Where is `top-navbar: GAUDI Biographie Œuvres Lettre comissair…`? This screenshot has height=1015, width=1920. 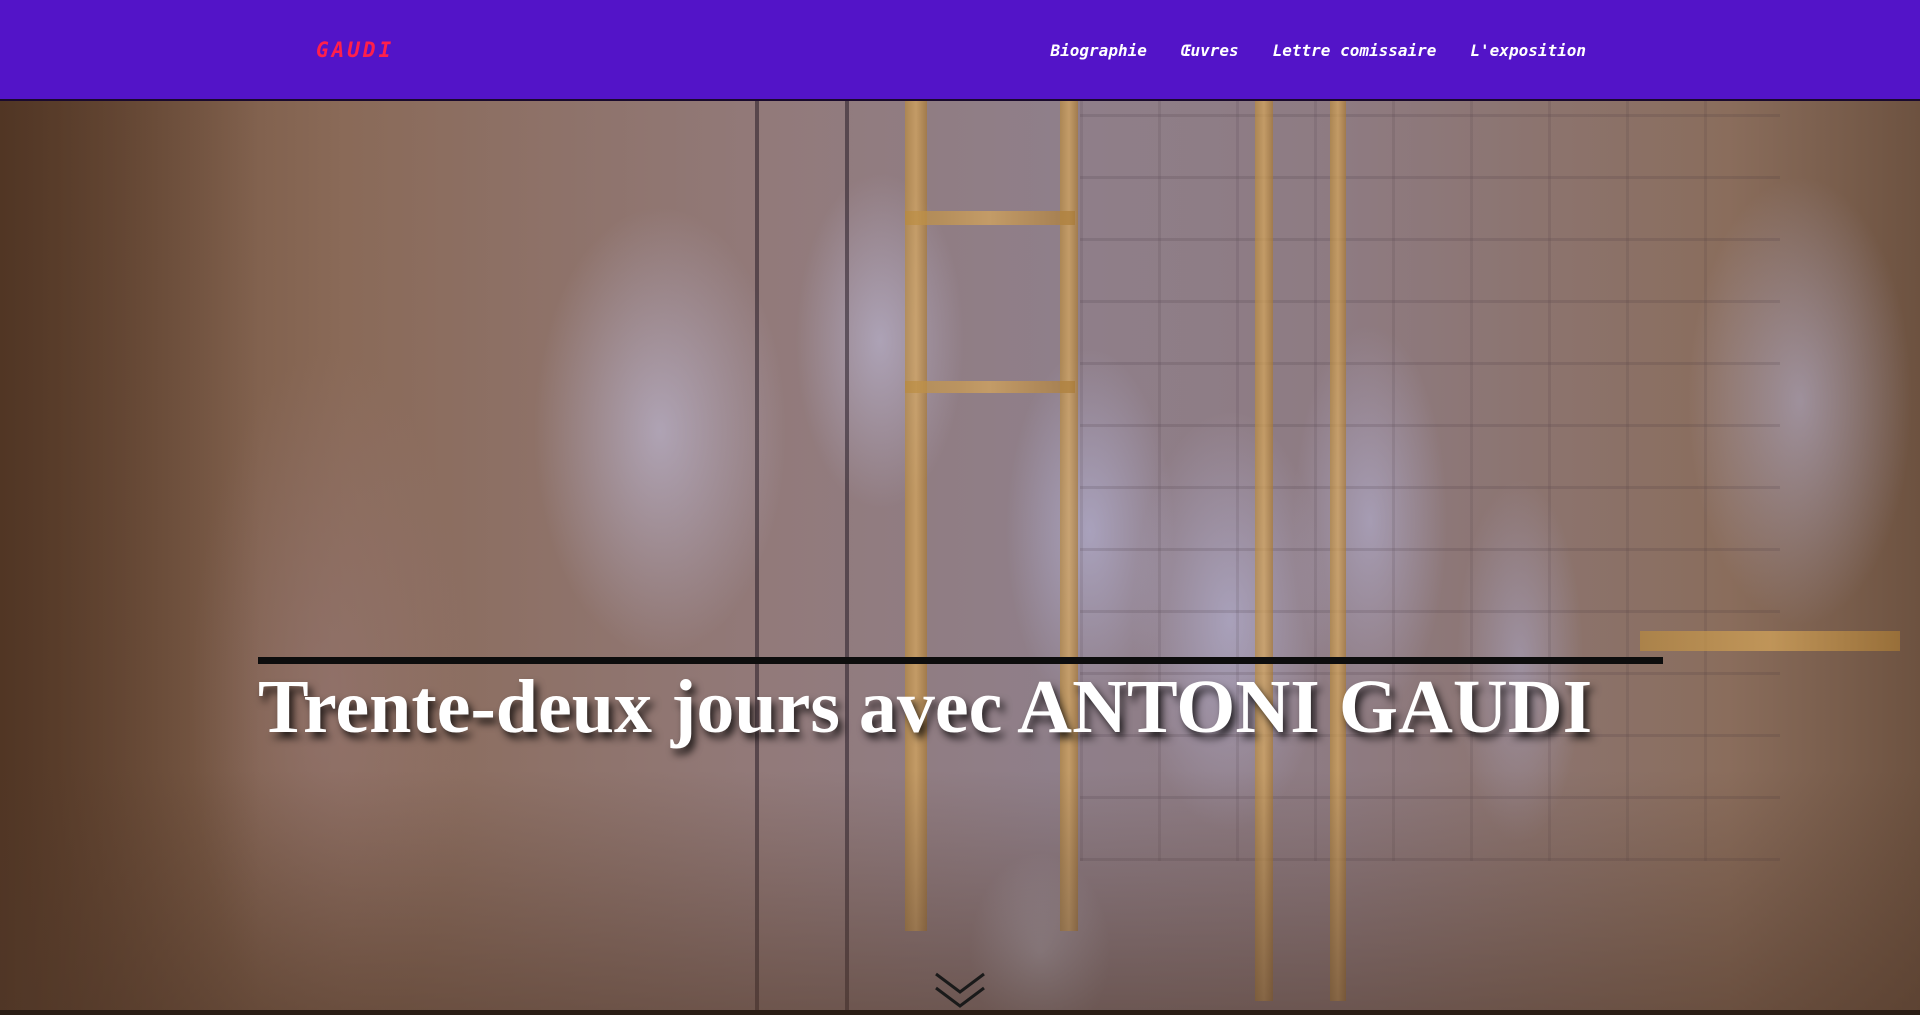
top-navbar: GAUDI Biographie Œuvres Lettre comissair… is located at coordinates (960, 50).